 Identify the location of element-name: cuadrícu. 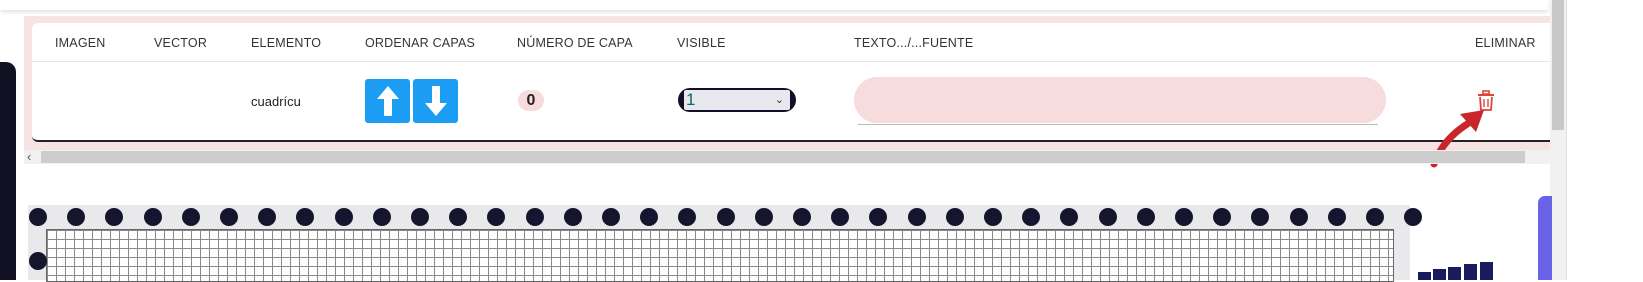
(276, 101).